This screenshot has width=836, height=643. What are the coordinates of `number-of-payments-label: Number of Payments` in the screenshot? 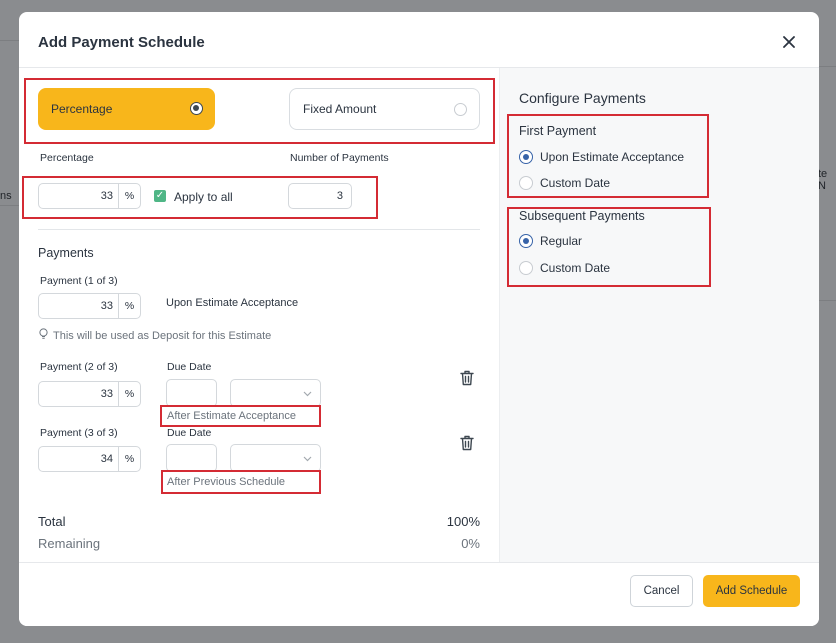 It's located at (339, 158).